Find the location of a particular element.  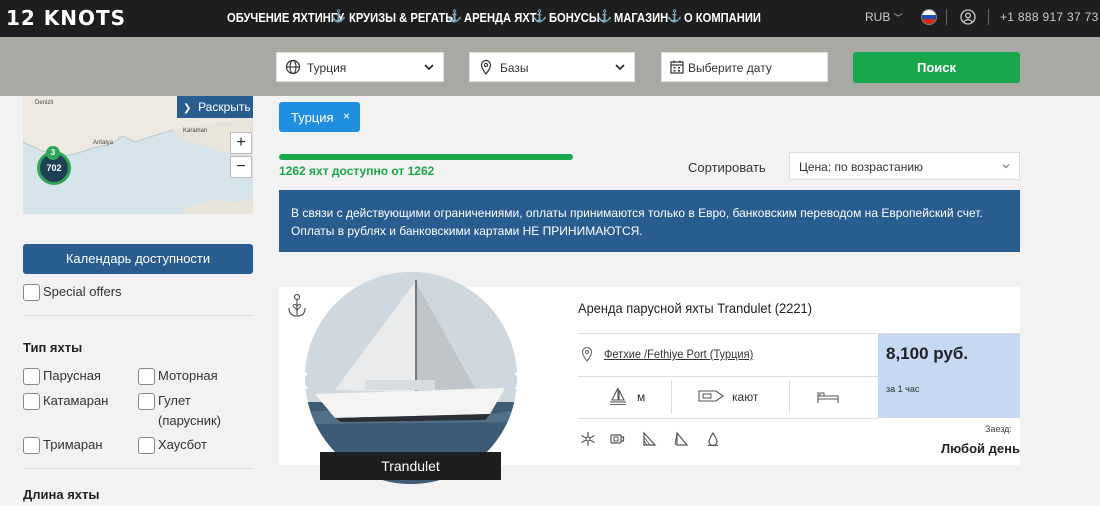

calendar-icon is located at coordinates (677, 67).